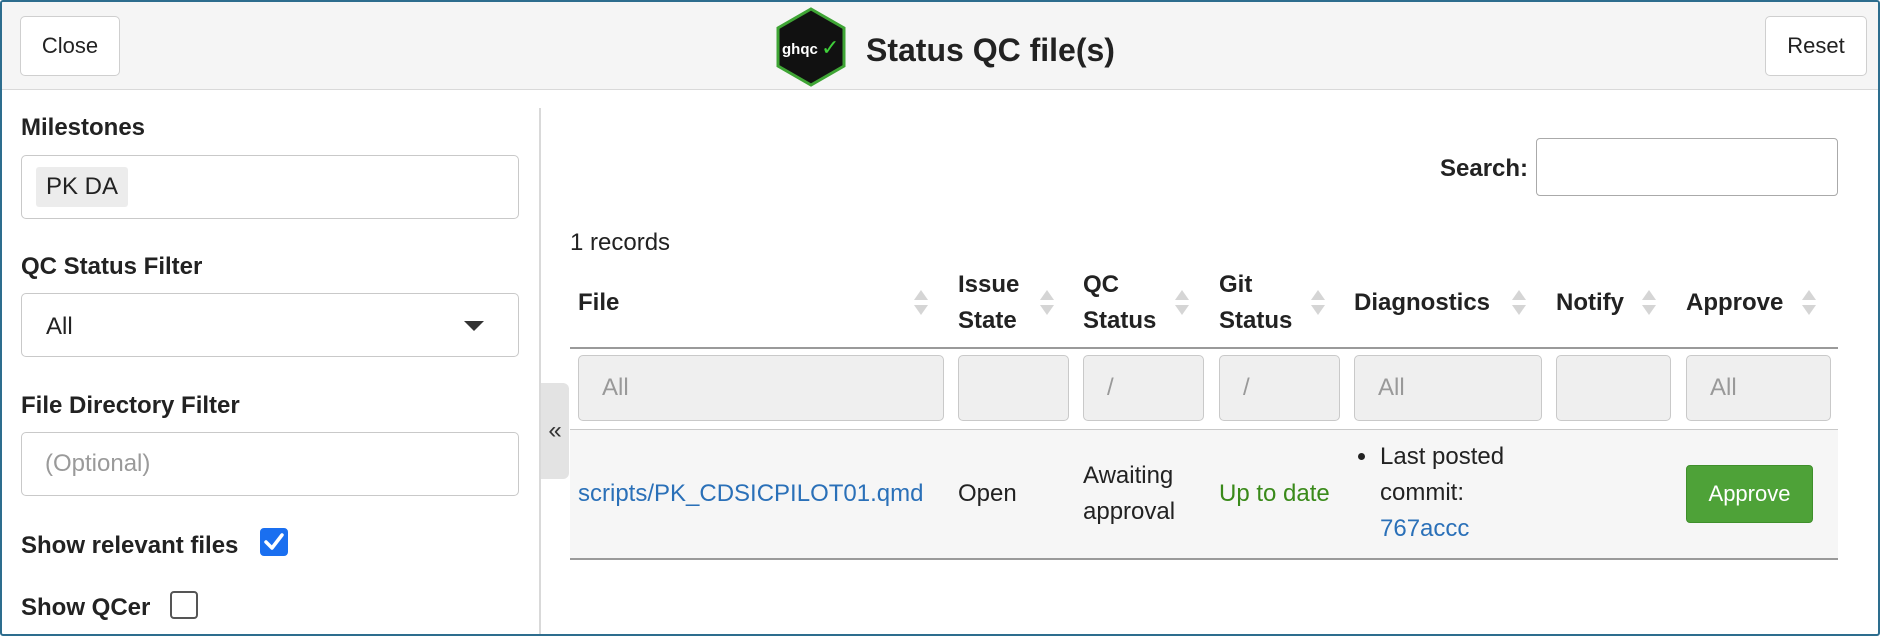 The width and height of the screenshot is (1880, 636). I want to click on diagnostics-cell: Last posted commit: 767accc, so click(1429, 493).